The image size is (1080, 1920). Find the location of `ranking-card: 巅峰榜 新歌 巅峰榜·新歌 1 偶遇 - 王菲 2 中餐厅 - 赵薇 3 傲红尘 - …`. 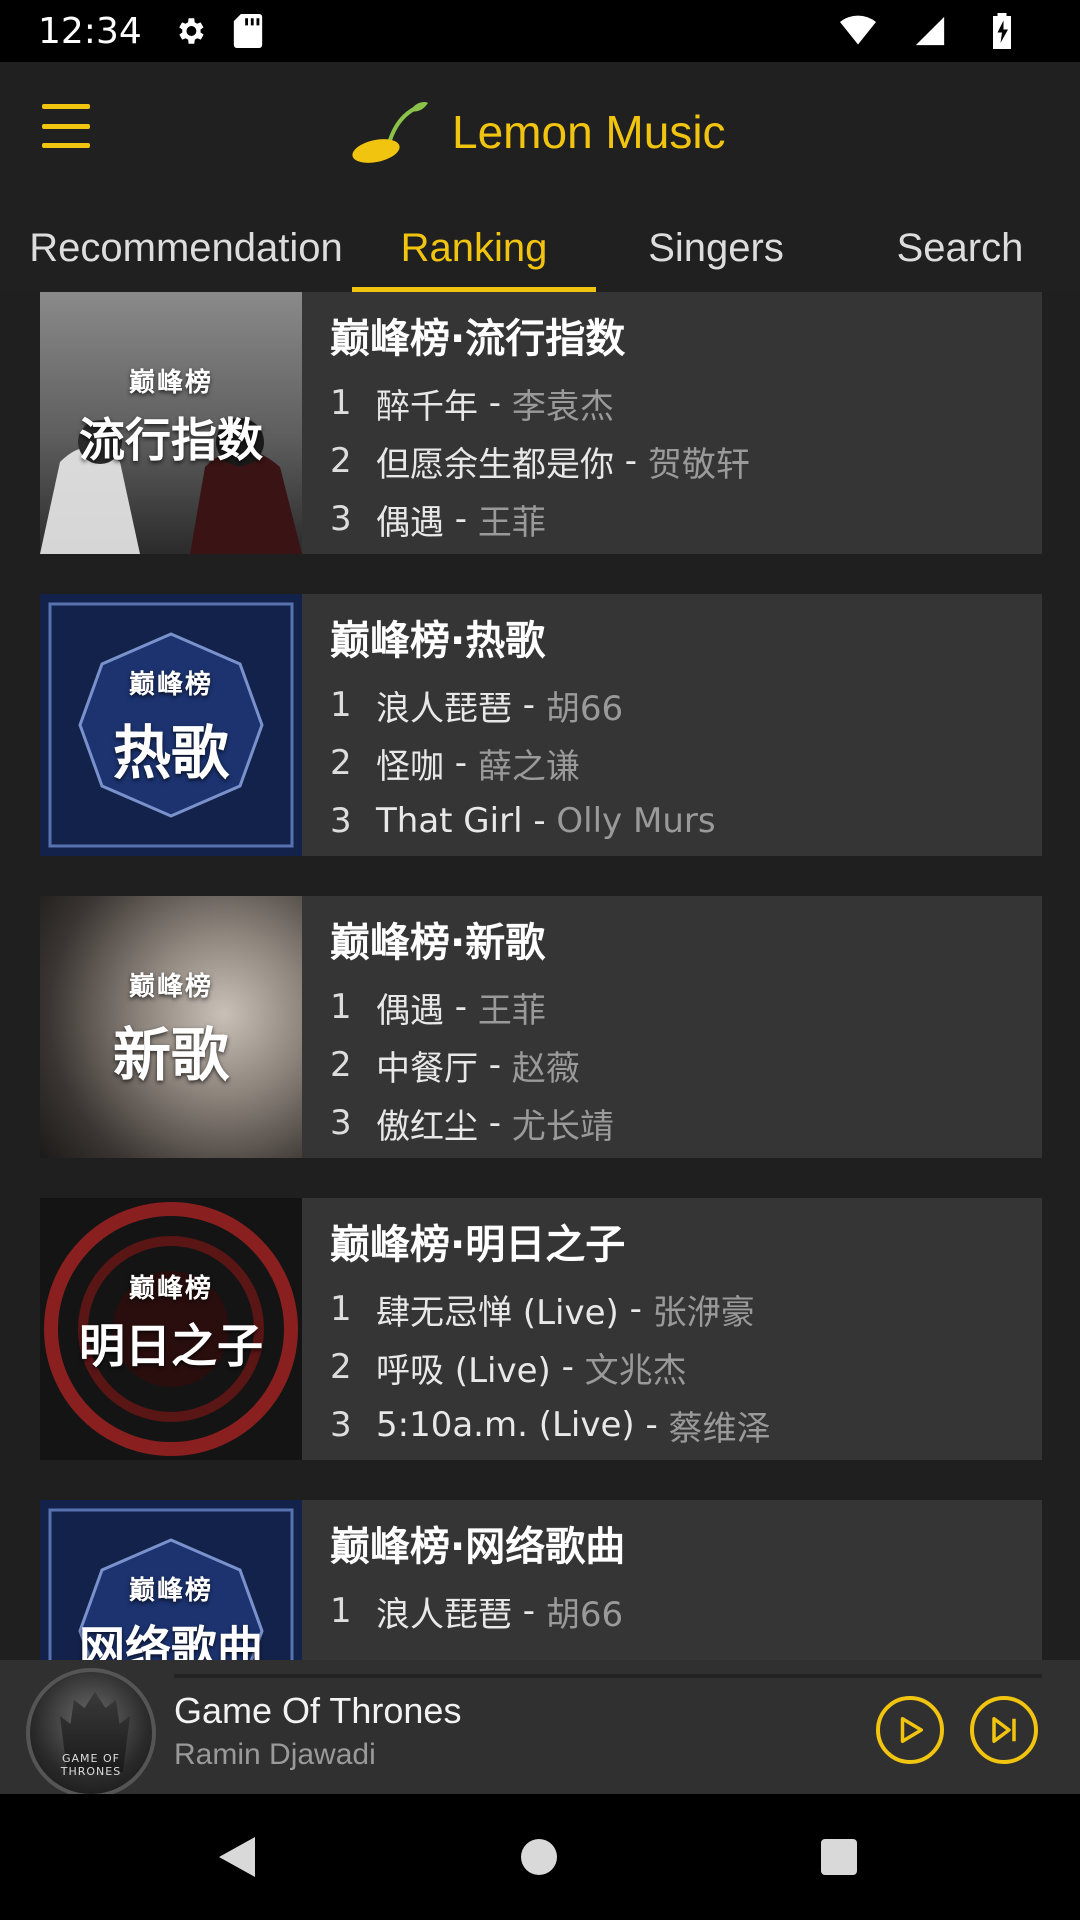

ranking-card: 巅峰榜 新歌 巅峰榜·新歌 1 偶遇 - 王菲 2 中餐厅 - 赵薇 3 傲红尘 - … is located at coordinates (541, 1027).